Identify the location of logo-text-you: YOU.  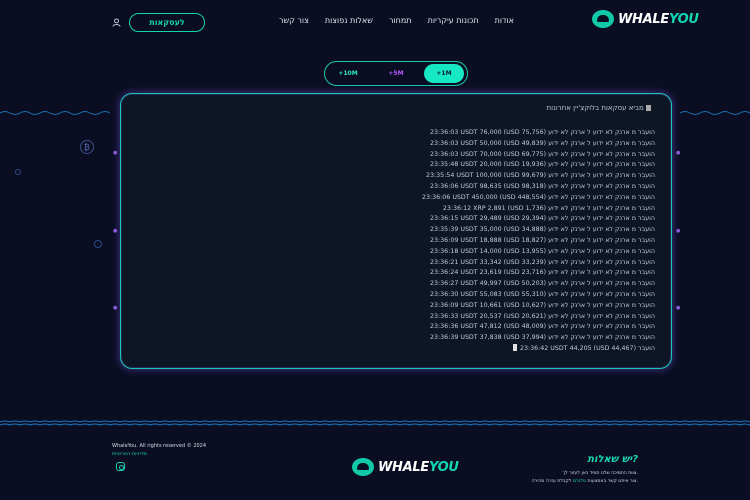
(683, 19).